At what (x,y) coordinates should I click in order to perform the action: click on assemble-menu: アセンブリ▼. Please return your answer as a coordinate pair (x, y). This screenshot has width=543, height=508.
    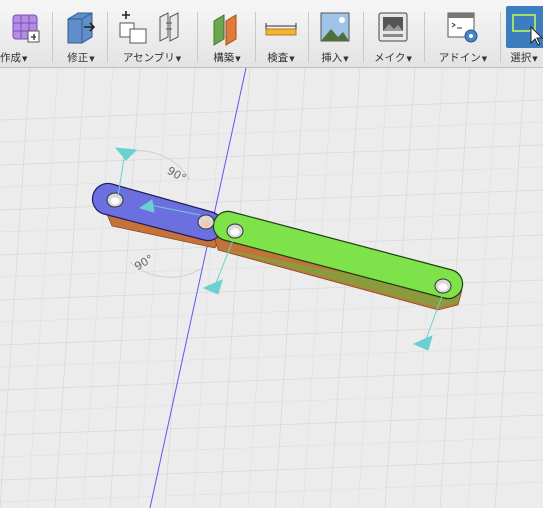
    Looking at the image, I should click on (152, 34).